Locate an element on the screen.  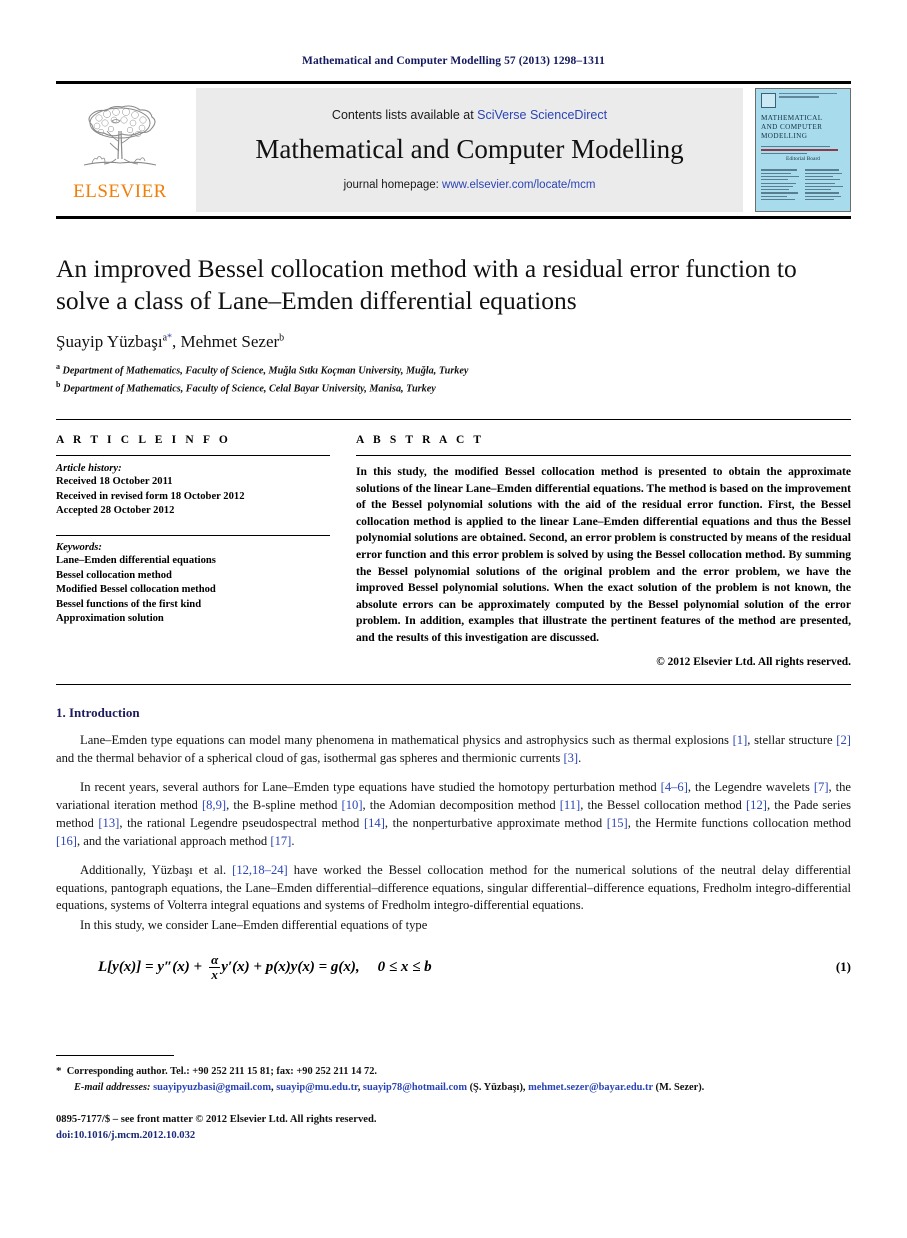
article-history-received: Received 18 October 2011 is located at coordinates (114, 482).